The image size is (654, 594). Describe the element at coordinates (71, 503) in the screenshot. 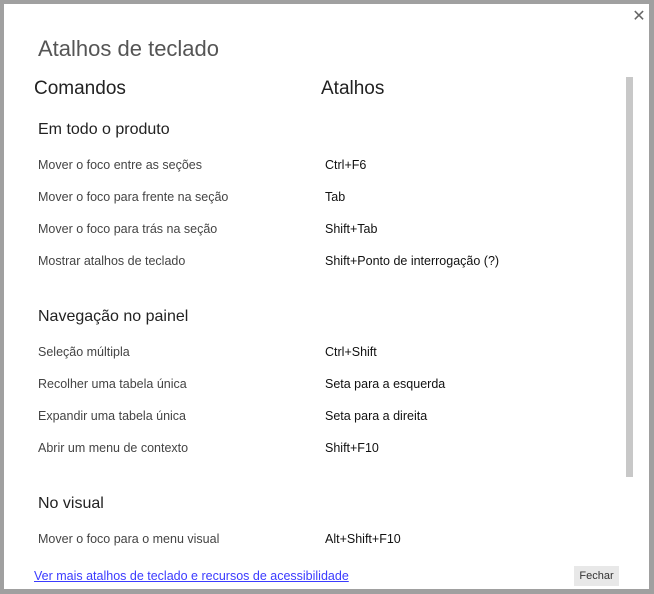

I see `section-heading: No visual` at that location.